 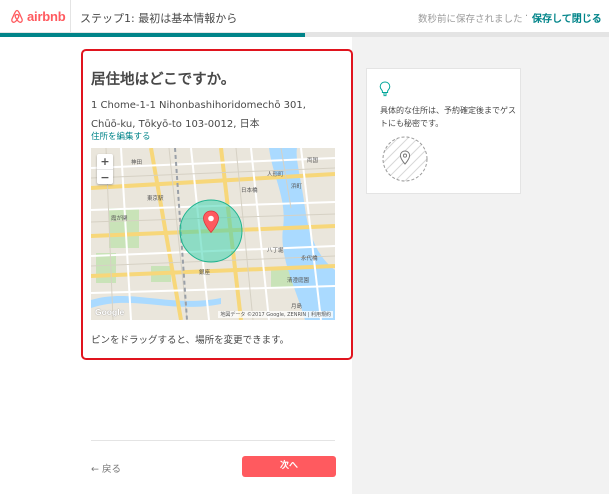 I want to click on privacy-map-circle-icon, so click(x=405, y=159).